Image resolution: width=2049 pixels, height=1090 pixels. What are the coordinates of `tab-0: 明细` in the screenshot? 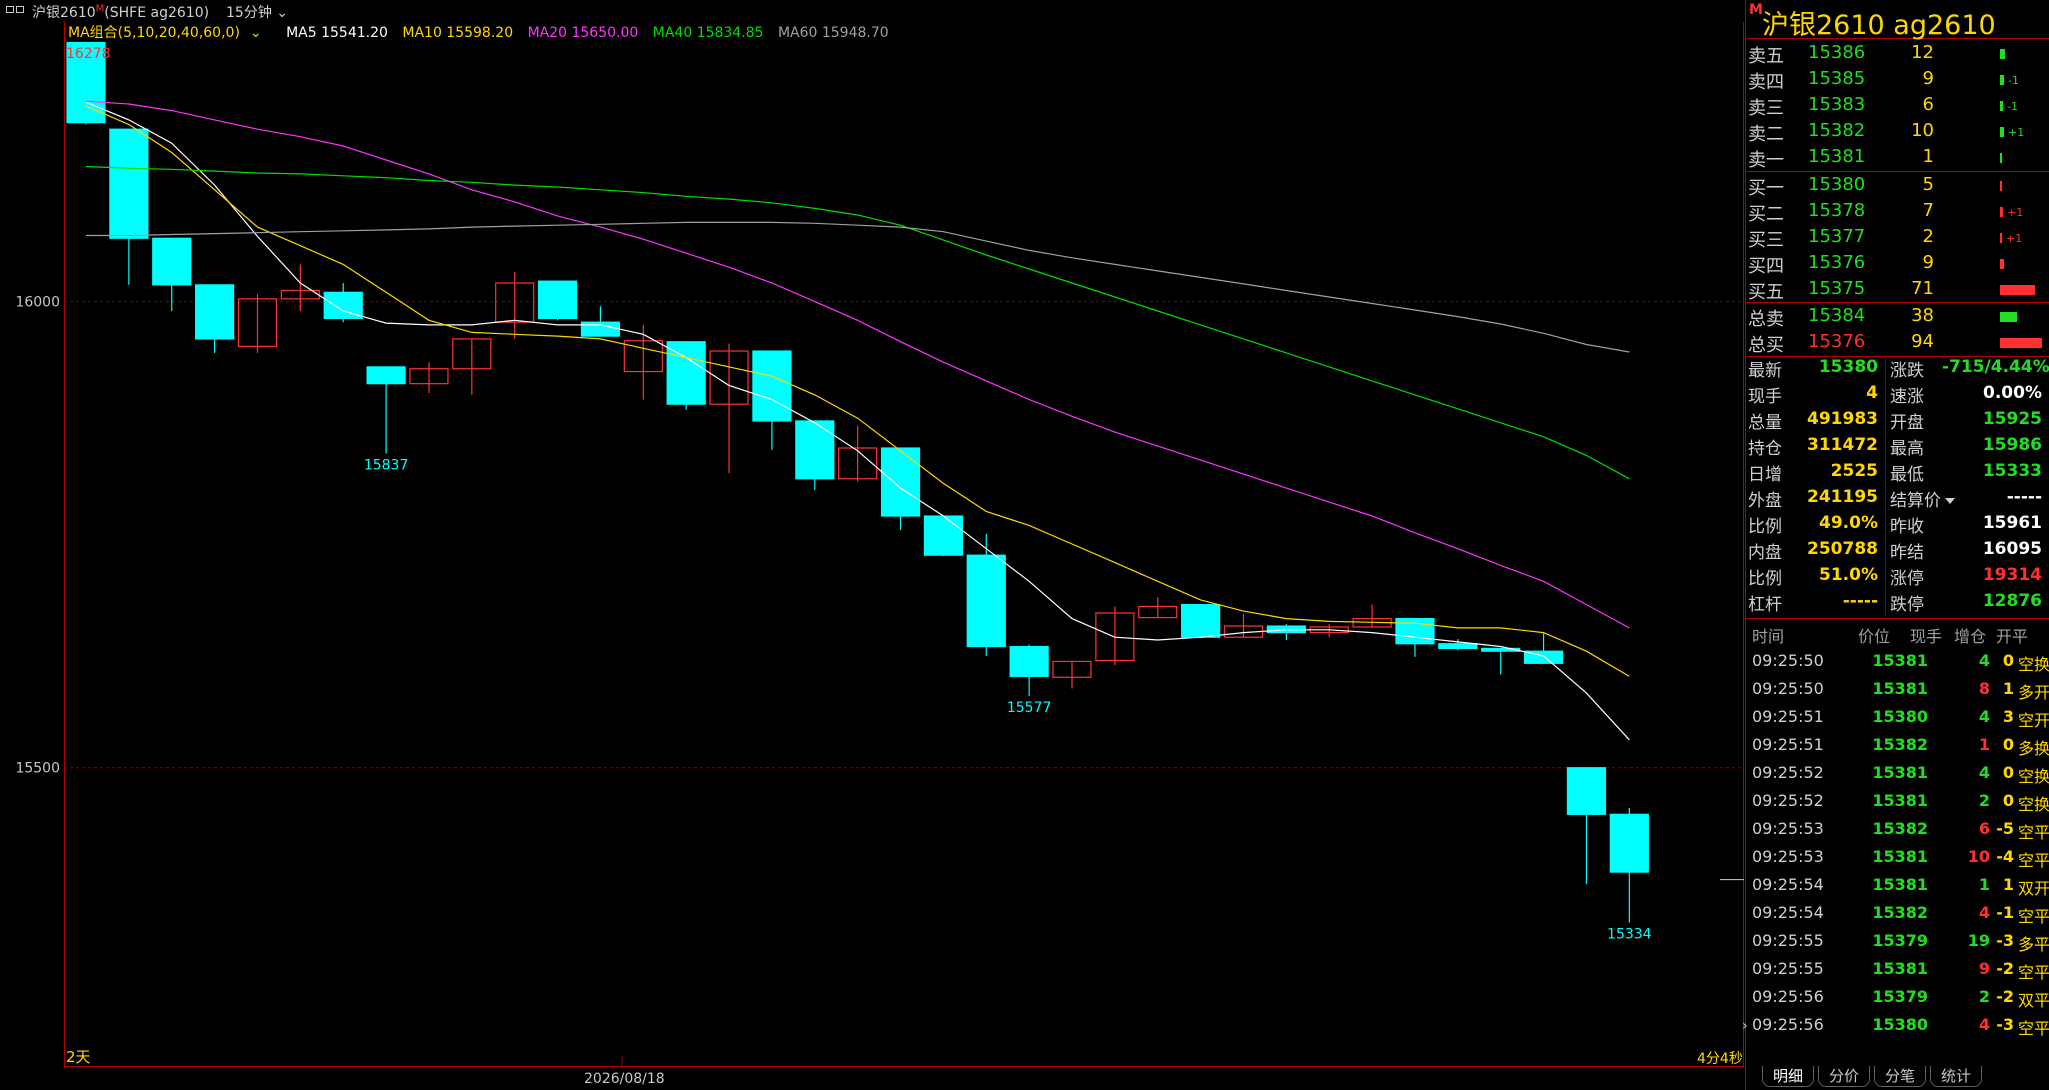 It's located at (1788, 1076).